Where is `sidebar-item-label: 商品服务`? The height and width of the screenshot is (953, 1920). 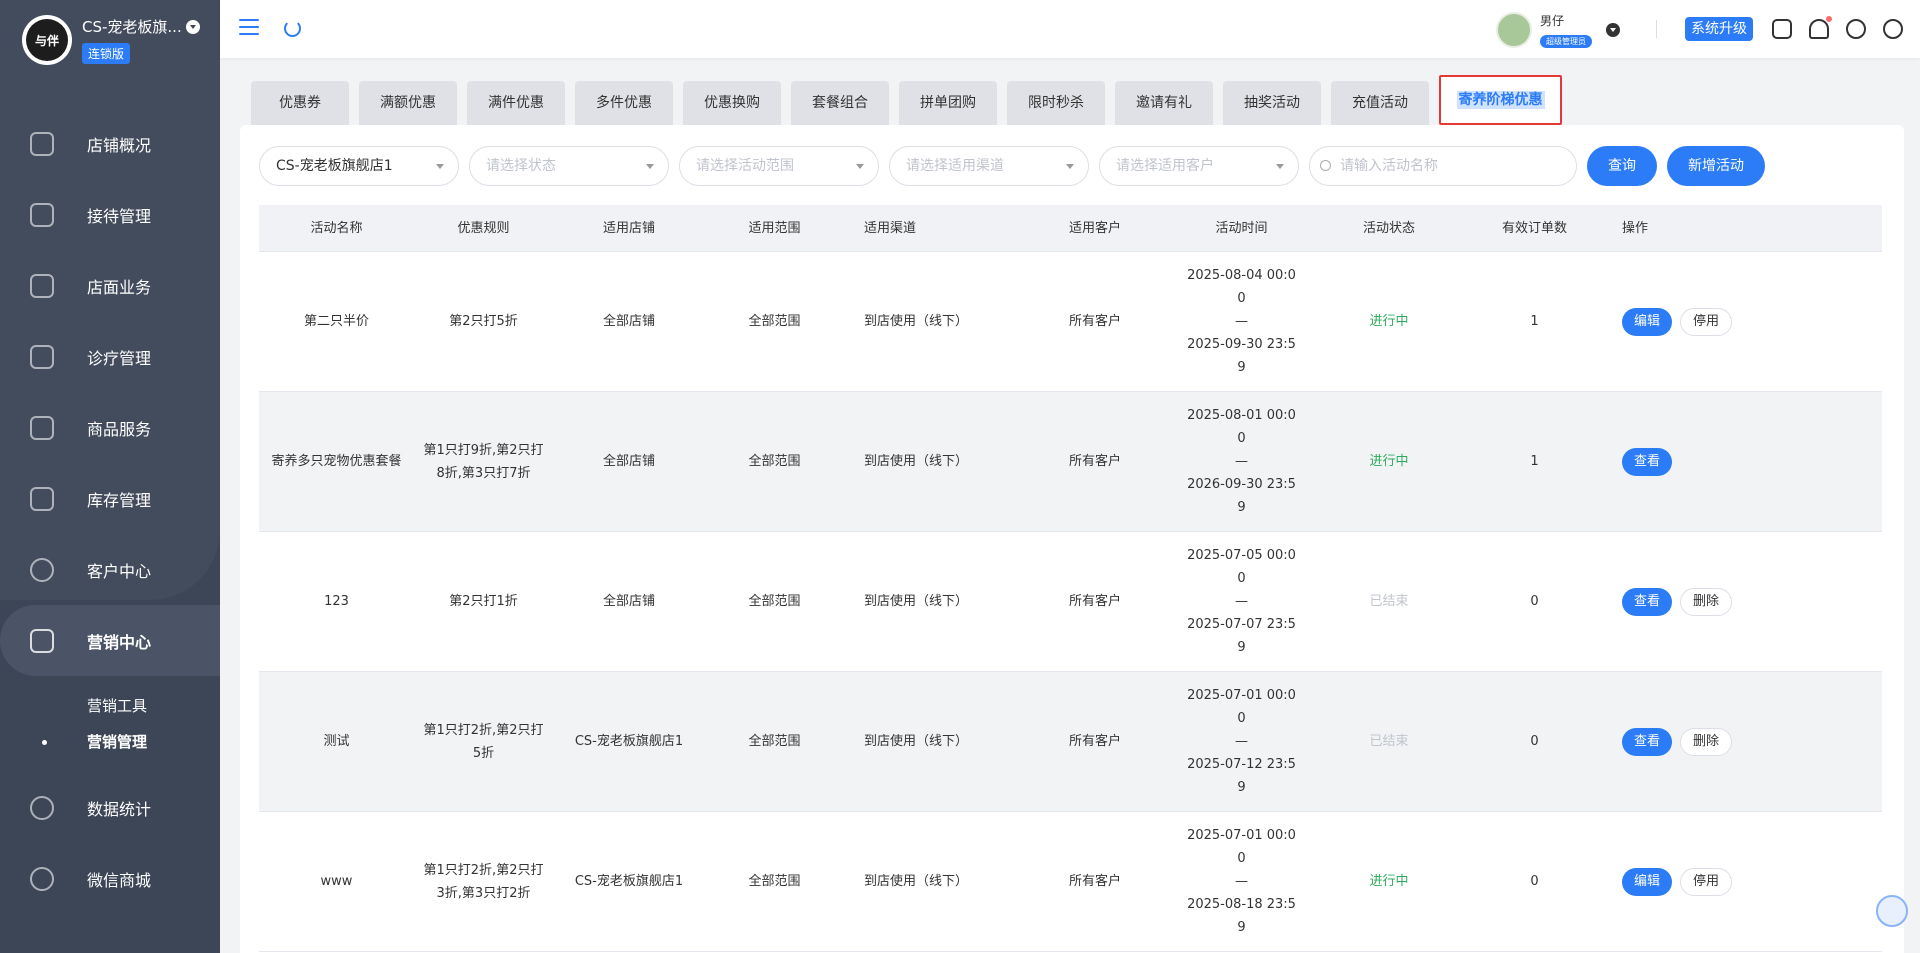 sidebar-item-label: 商品服务 is located at coordinates (119, 429).